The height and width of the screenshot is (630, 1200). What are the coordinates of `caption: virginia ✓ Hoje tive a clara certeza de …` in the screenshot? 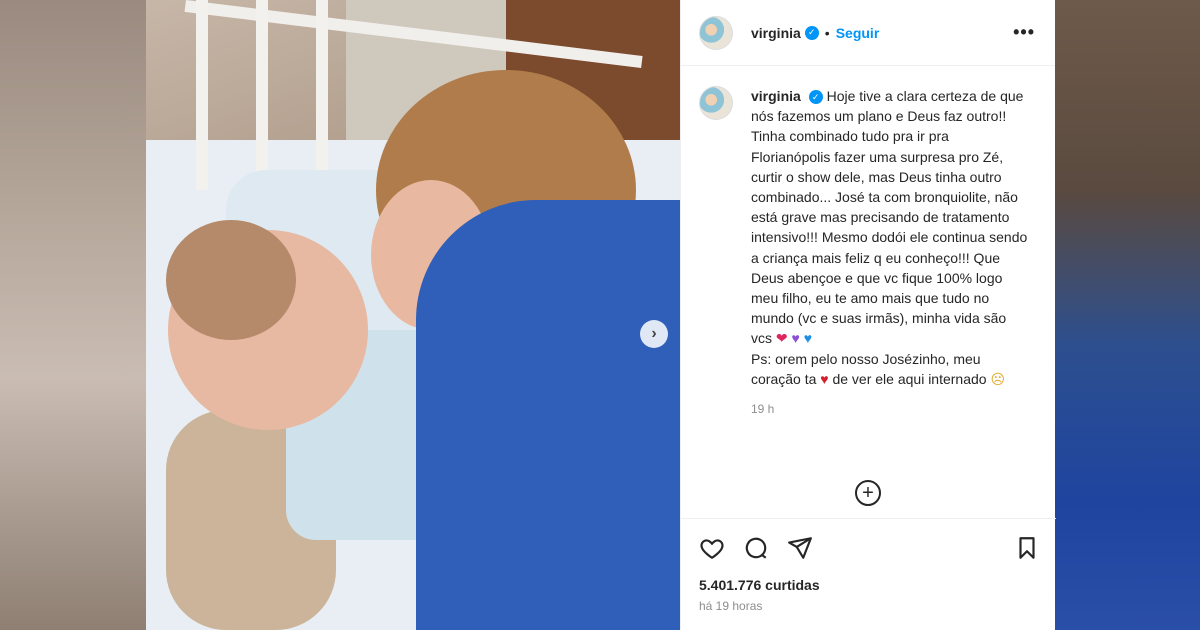 It's located at (891, 252).